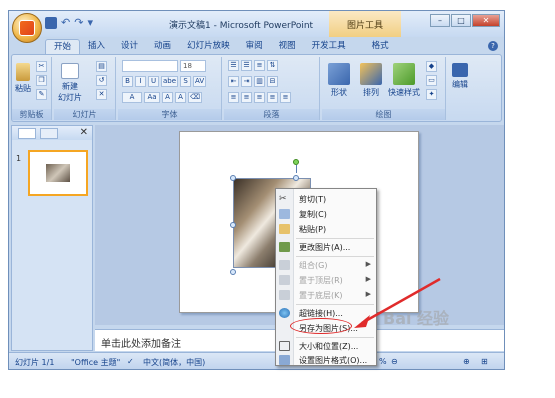 Image resolution: width=555 pixels, height=398 pixels. Describe the element at coordinates (326, 229) in the screenshot. I see `menu-item-paste: 粘贴(P)` at that location.